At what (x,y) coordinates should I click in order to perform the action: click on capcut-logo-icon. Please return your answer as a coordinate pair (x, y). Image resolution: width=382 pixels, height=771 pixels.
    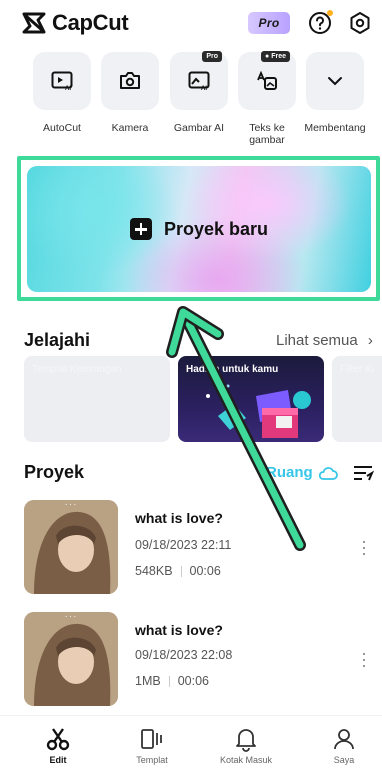
    Looking at the image, I should click on (34, 23).